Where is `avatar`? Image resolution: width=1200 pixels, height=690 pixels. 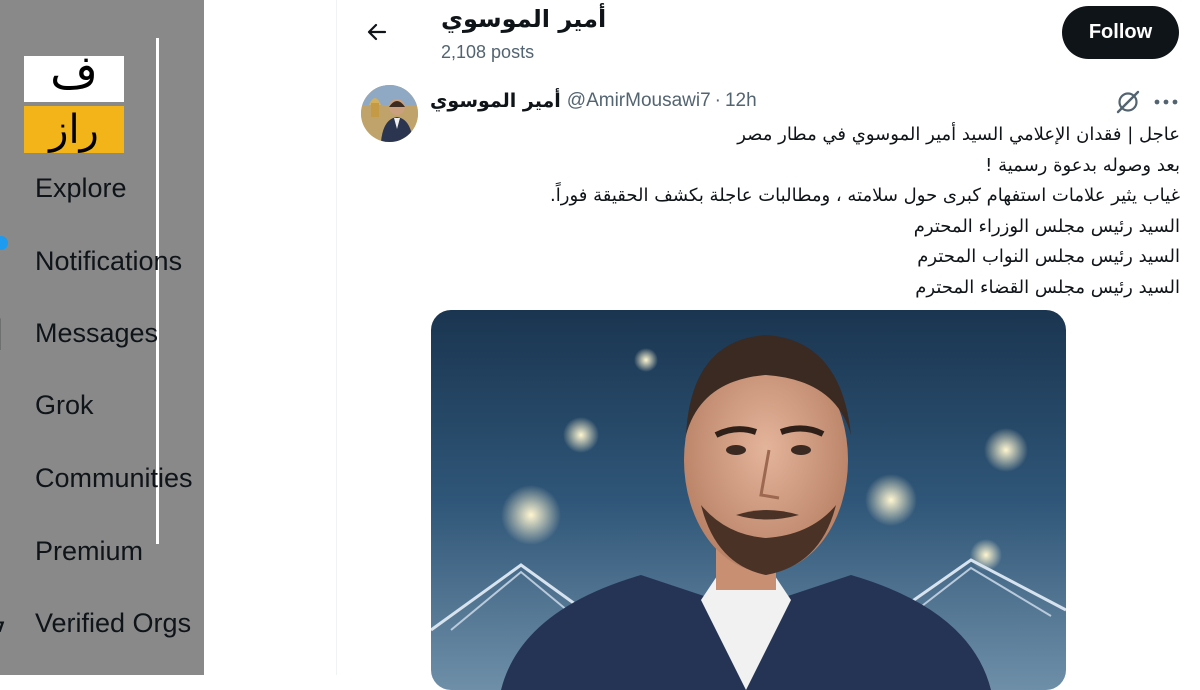
avatar is located at coordinates (389, 113).